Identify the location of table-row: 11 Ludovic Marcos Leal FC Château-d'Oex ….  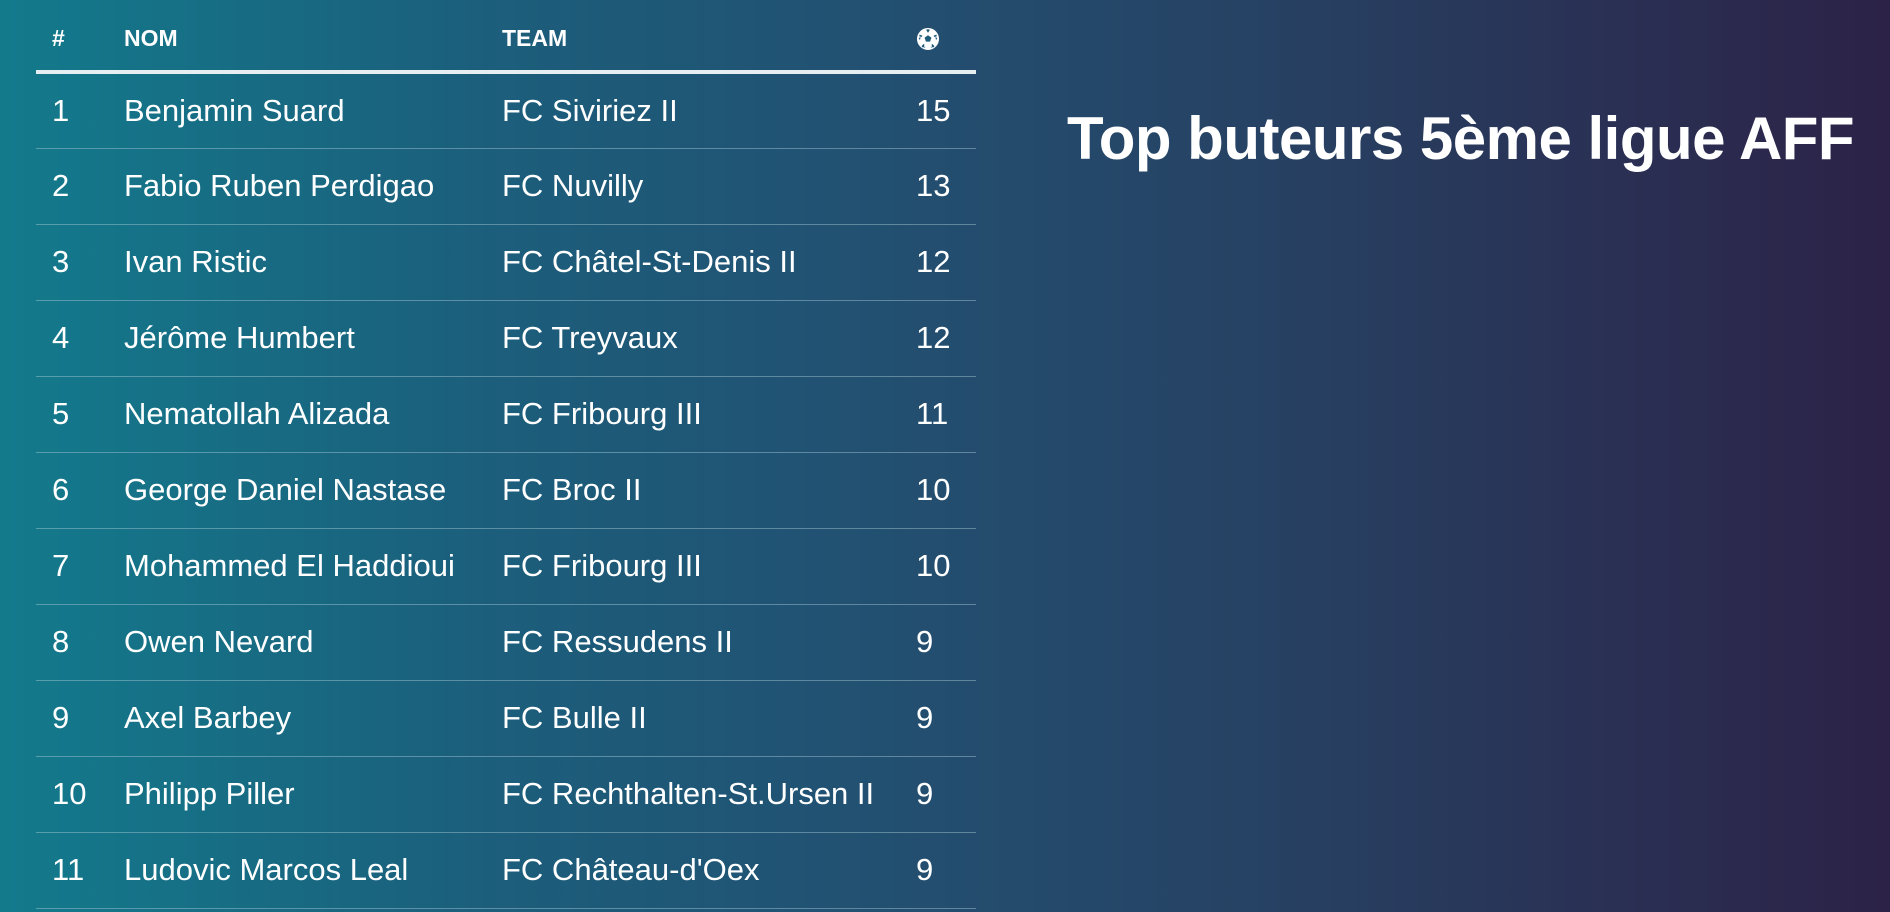
(506, 870).